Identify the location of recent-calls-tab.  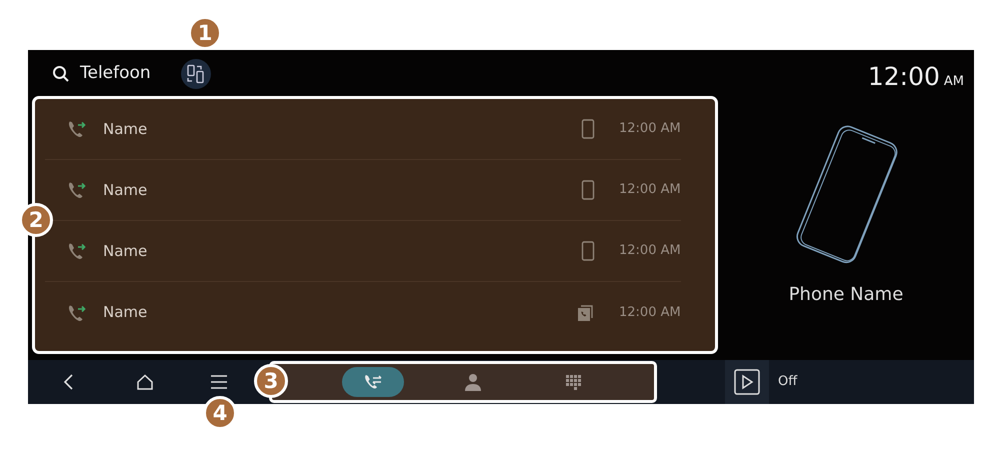
(373, 382).